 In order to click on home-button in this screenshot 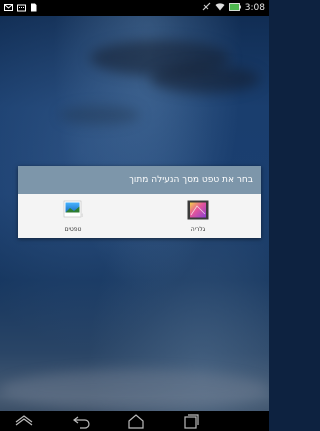, I will do `click(136, 421)`.